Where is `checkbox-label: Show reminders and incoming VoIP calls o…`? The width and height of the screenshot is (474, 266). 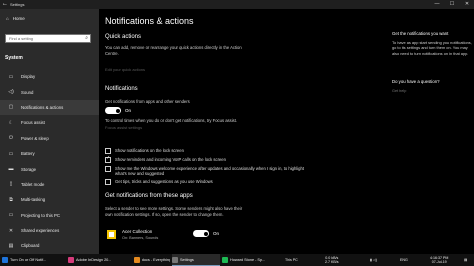 checkbox-label: Show reminders and incoming VoIP calls o… is located at coordinates (170, 159).